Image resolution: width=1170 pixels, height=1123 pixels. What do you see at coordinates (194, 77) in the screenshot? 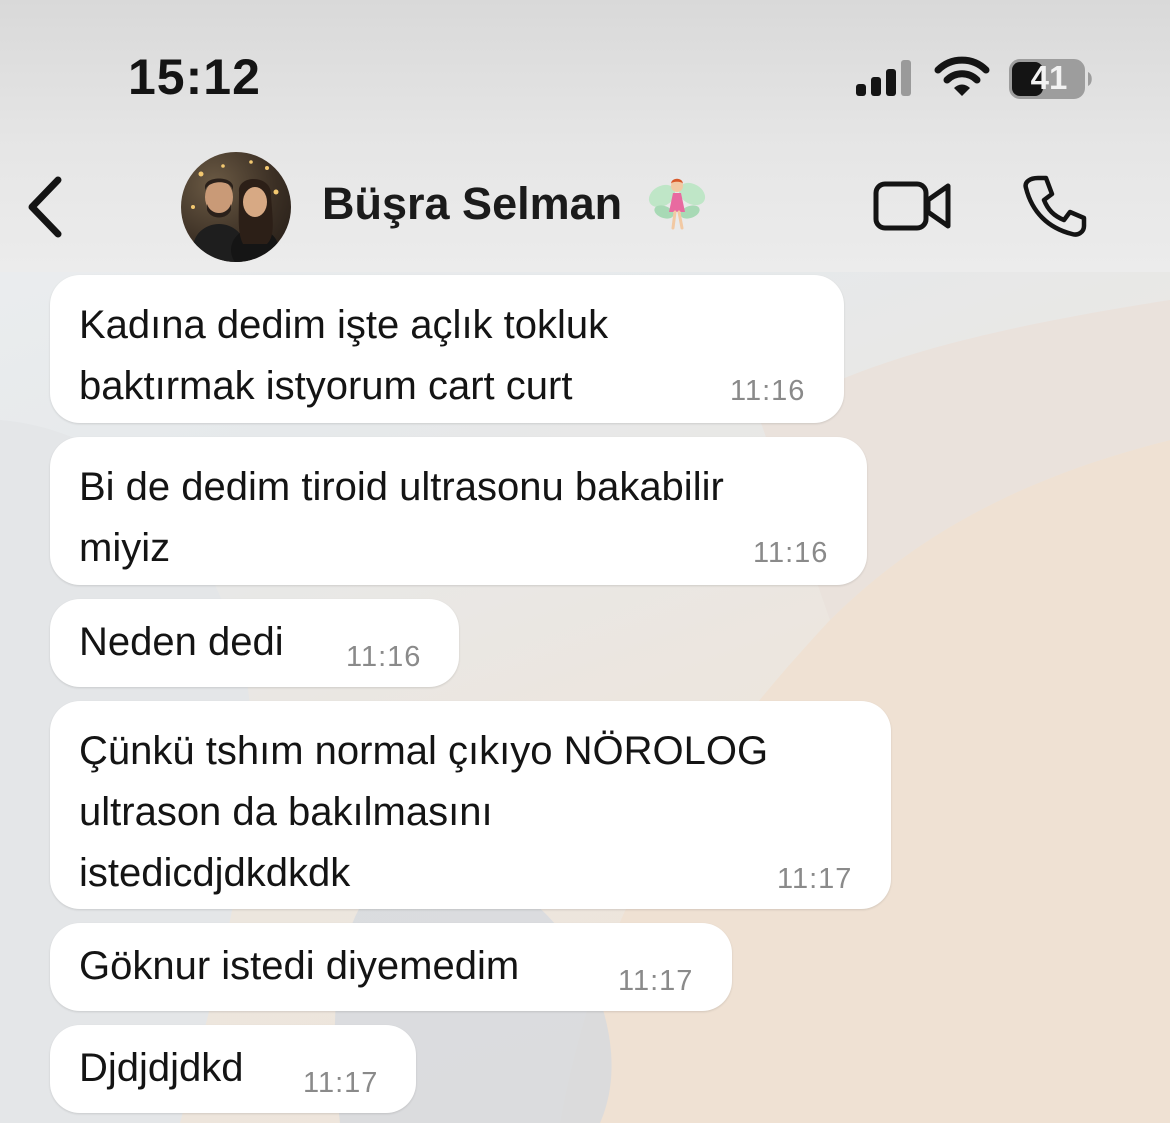
I see `status-time: 15:12` at bounding box center [194, 77].